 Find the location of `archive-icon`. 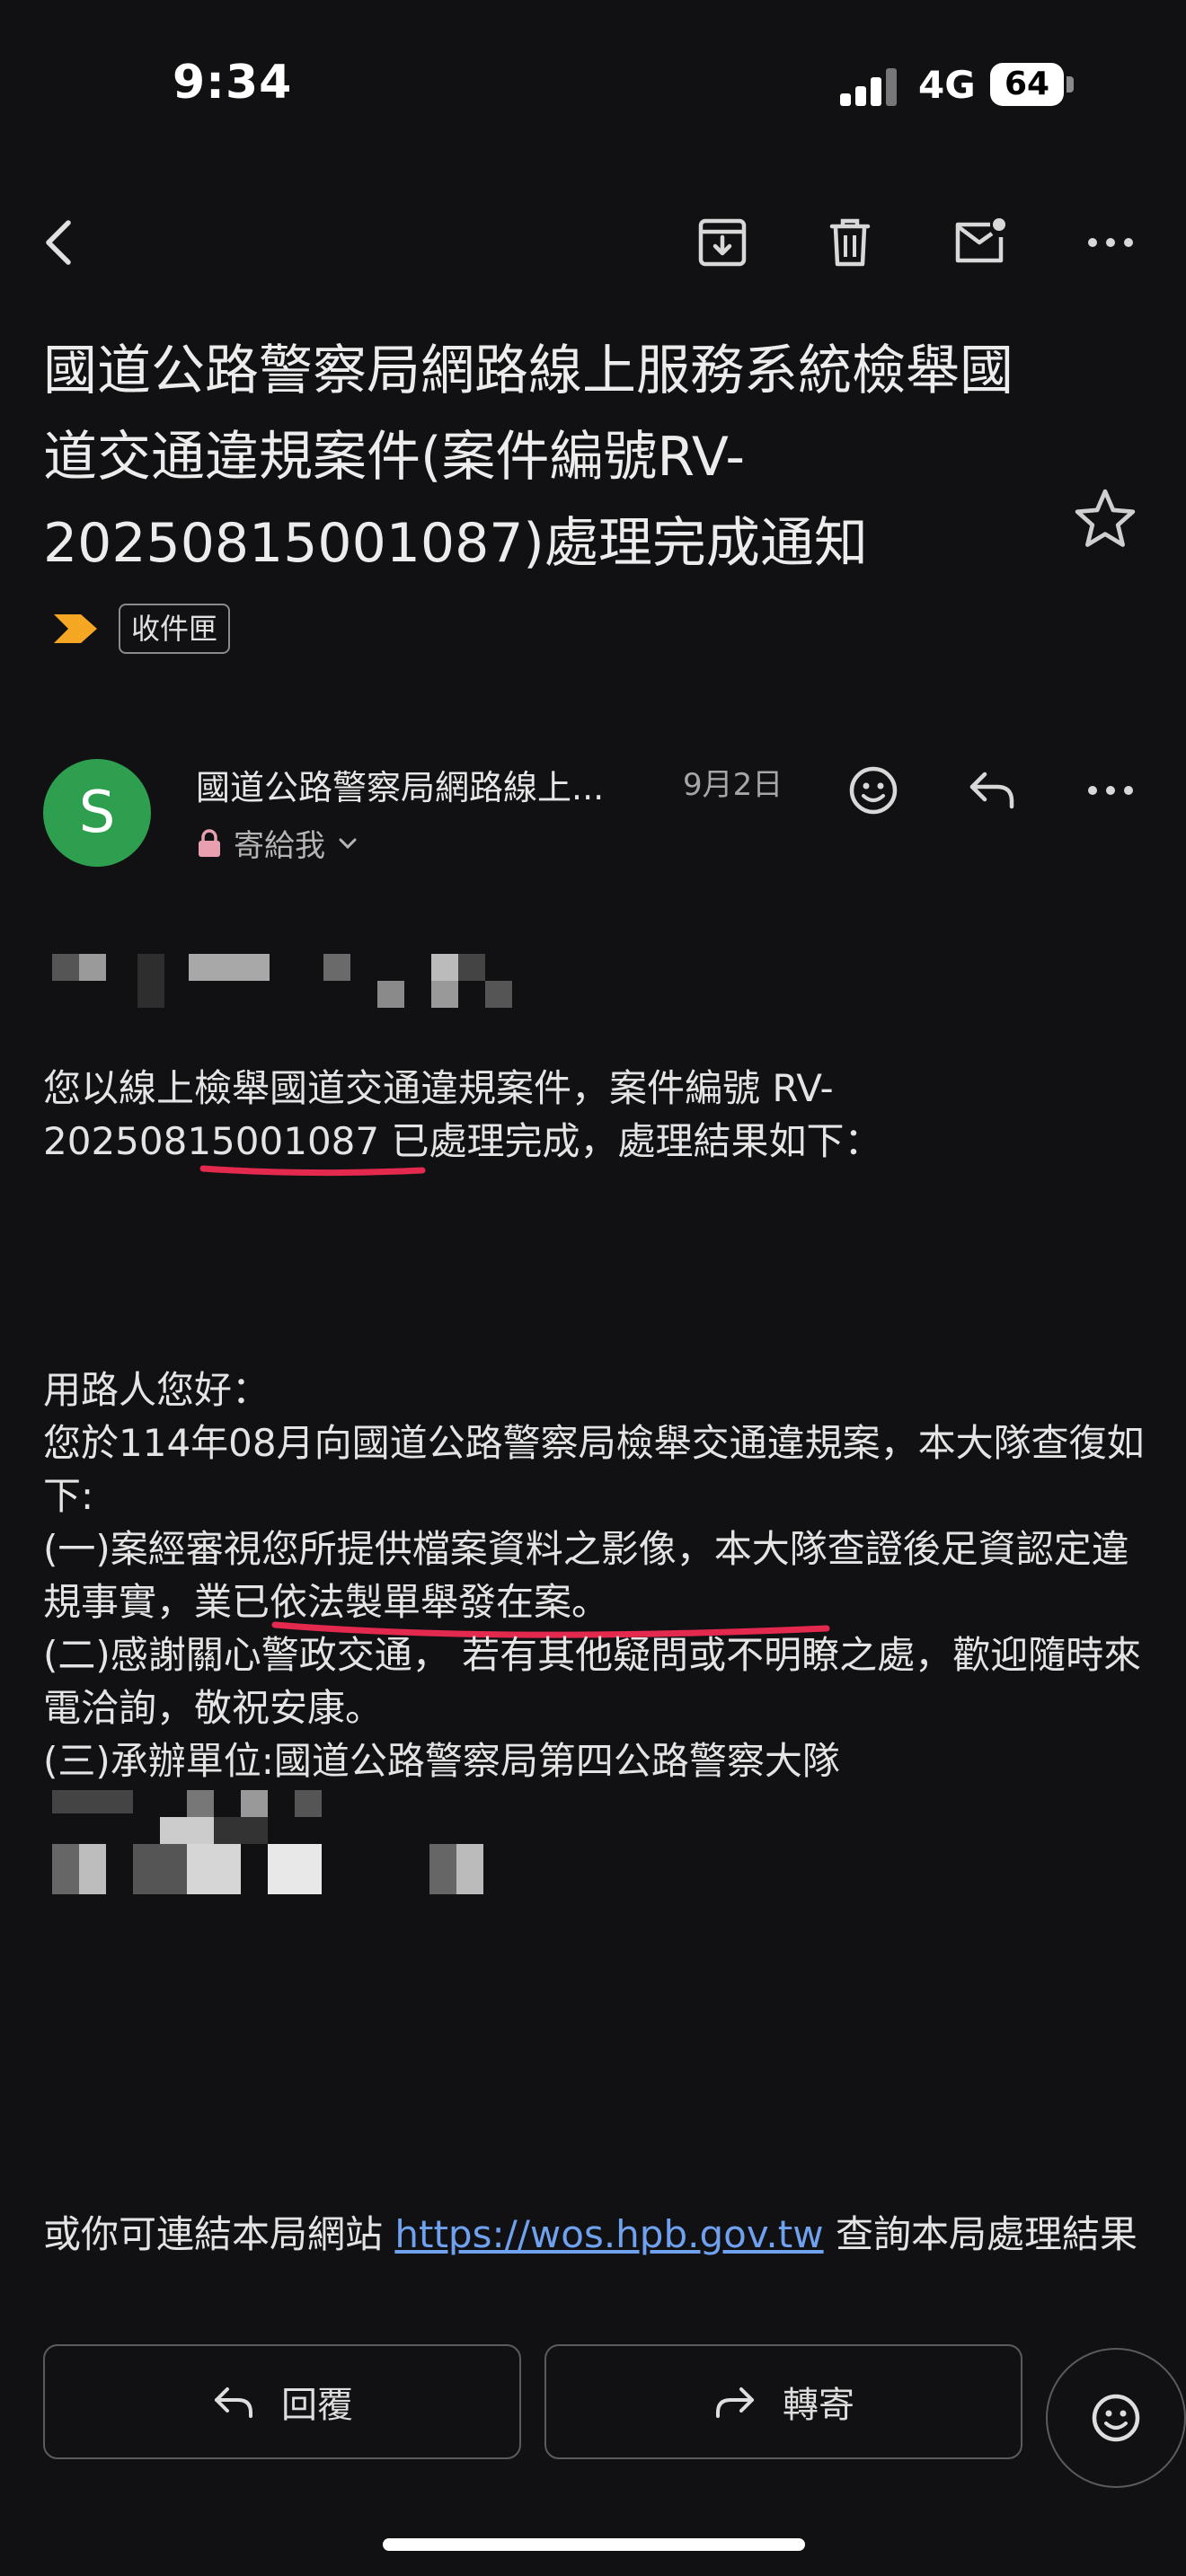

archive-icon is located at coordinates (722, 242).